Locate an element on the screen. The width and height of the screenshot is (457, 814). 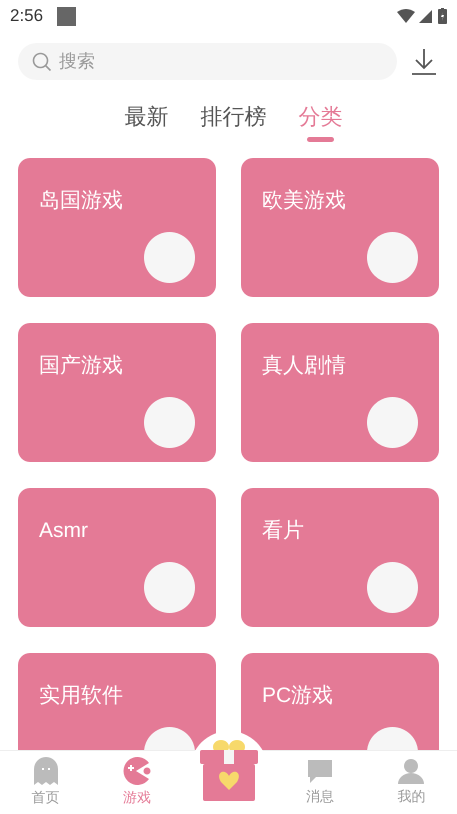
signal-icon is located at coordinates (425, 16).